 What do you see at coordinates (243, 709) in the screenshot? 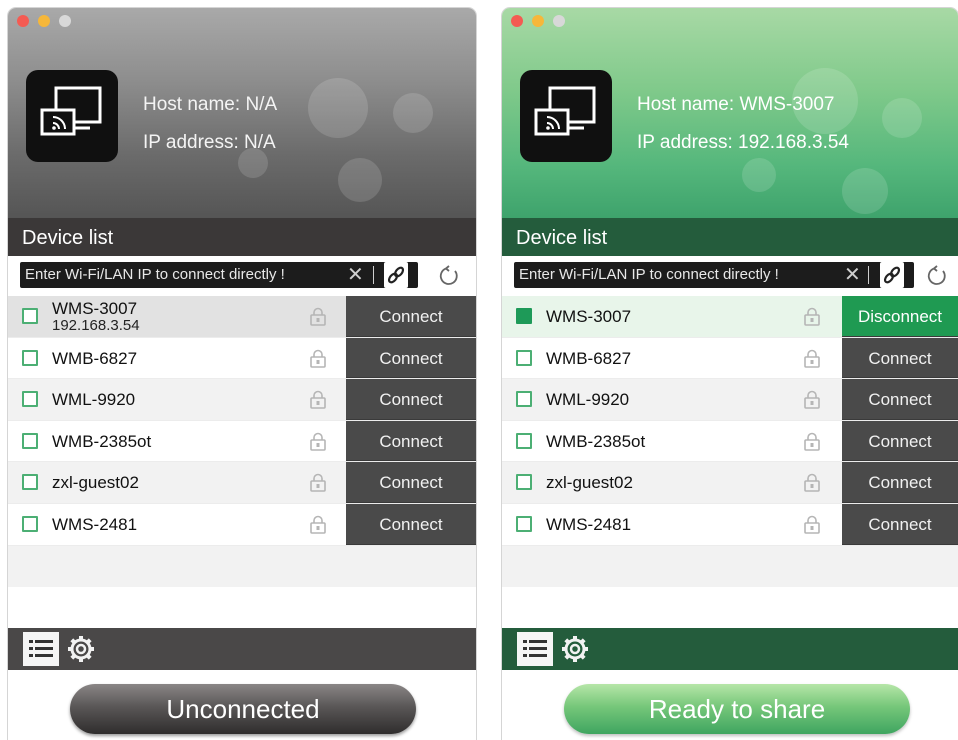
I see `status-button: Unconnected` at bounding box center [243, 709].